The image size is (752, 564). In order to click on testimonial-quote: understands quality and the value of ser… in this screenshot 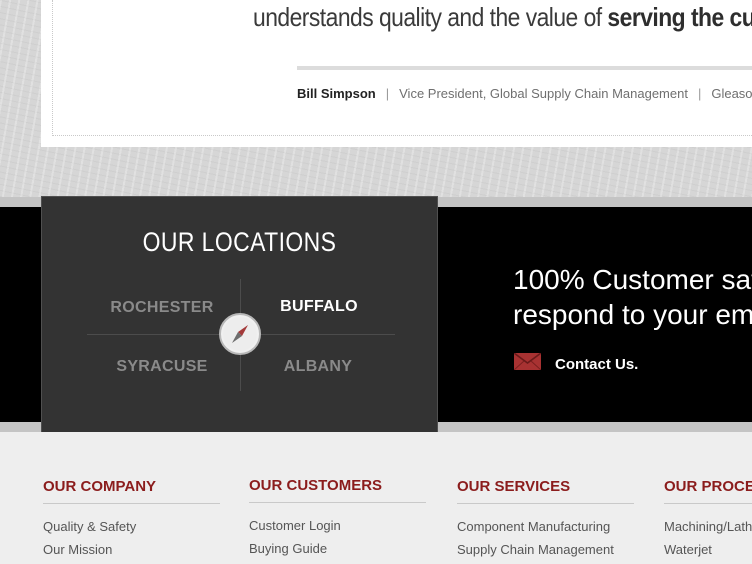, I will do `click(502, 17)`.